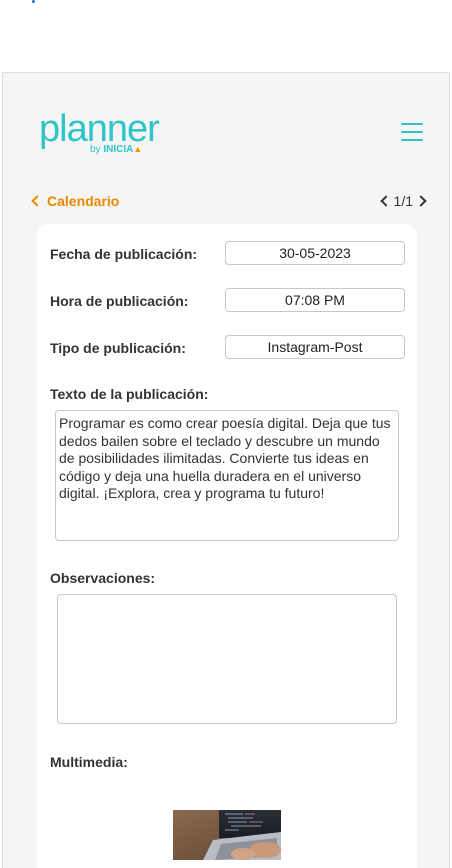  I want to click on header: planner by INICIA▲, so click(226, 128).